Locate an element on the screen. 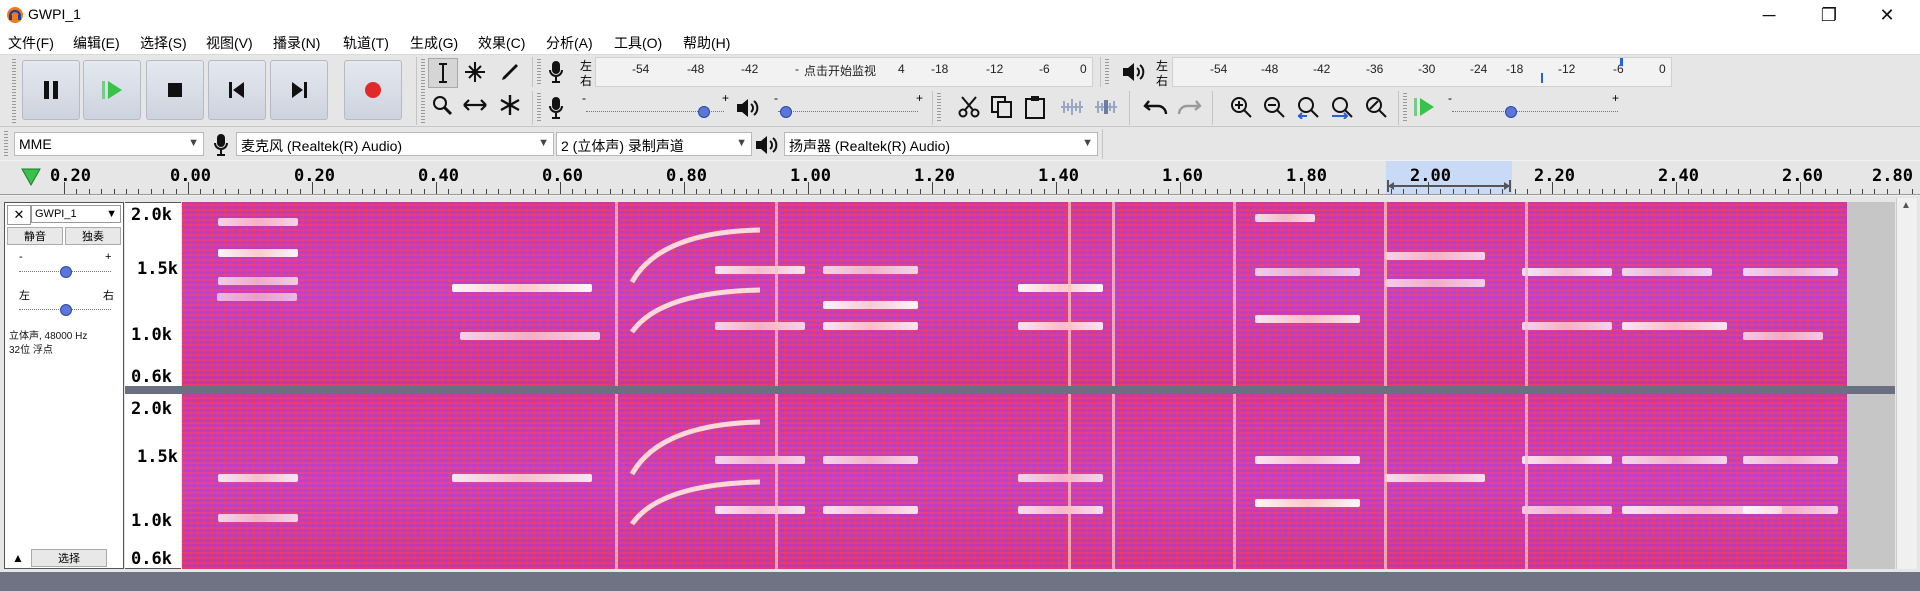 The height and width of the screenshot is (591, 1920). pan-slider is located at coordinates (65, 309).